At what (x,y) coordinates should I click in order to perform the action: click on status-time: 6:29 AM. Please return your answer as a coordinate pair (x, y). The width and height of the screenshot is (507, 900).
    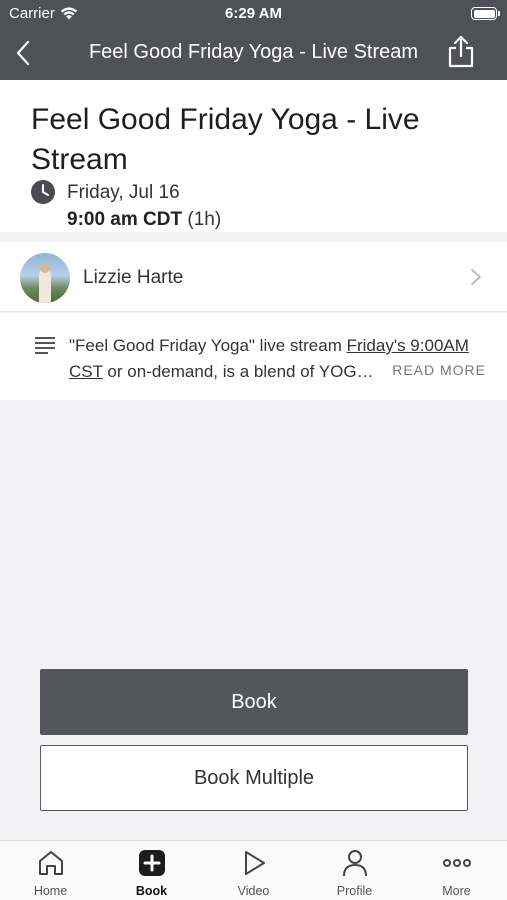
    Looking at the image, I should click on (253, 13).